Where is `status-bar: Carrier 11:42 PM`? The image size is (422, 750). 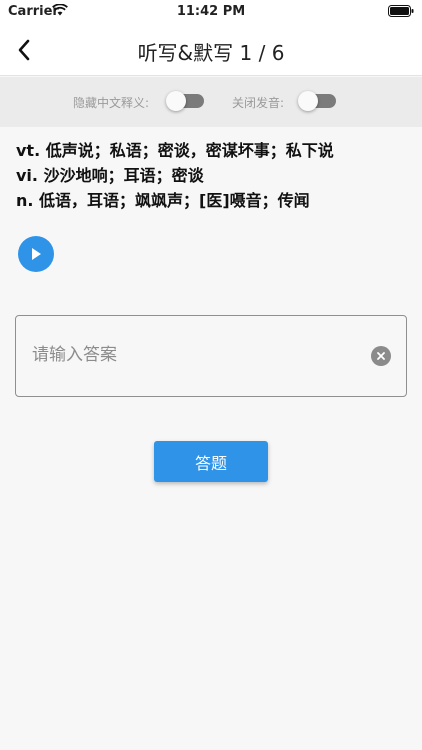
status-bar: Carrier 11:42 PM is located at coordinates (211, 12).